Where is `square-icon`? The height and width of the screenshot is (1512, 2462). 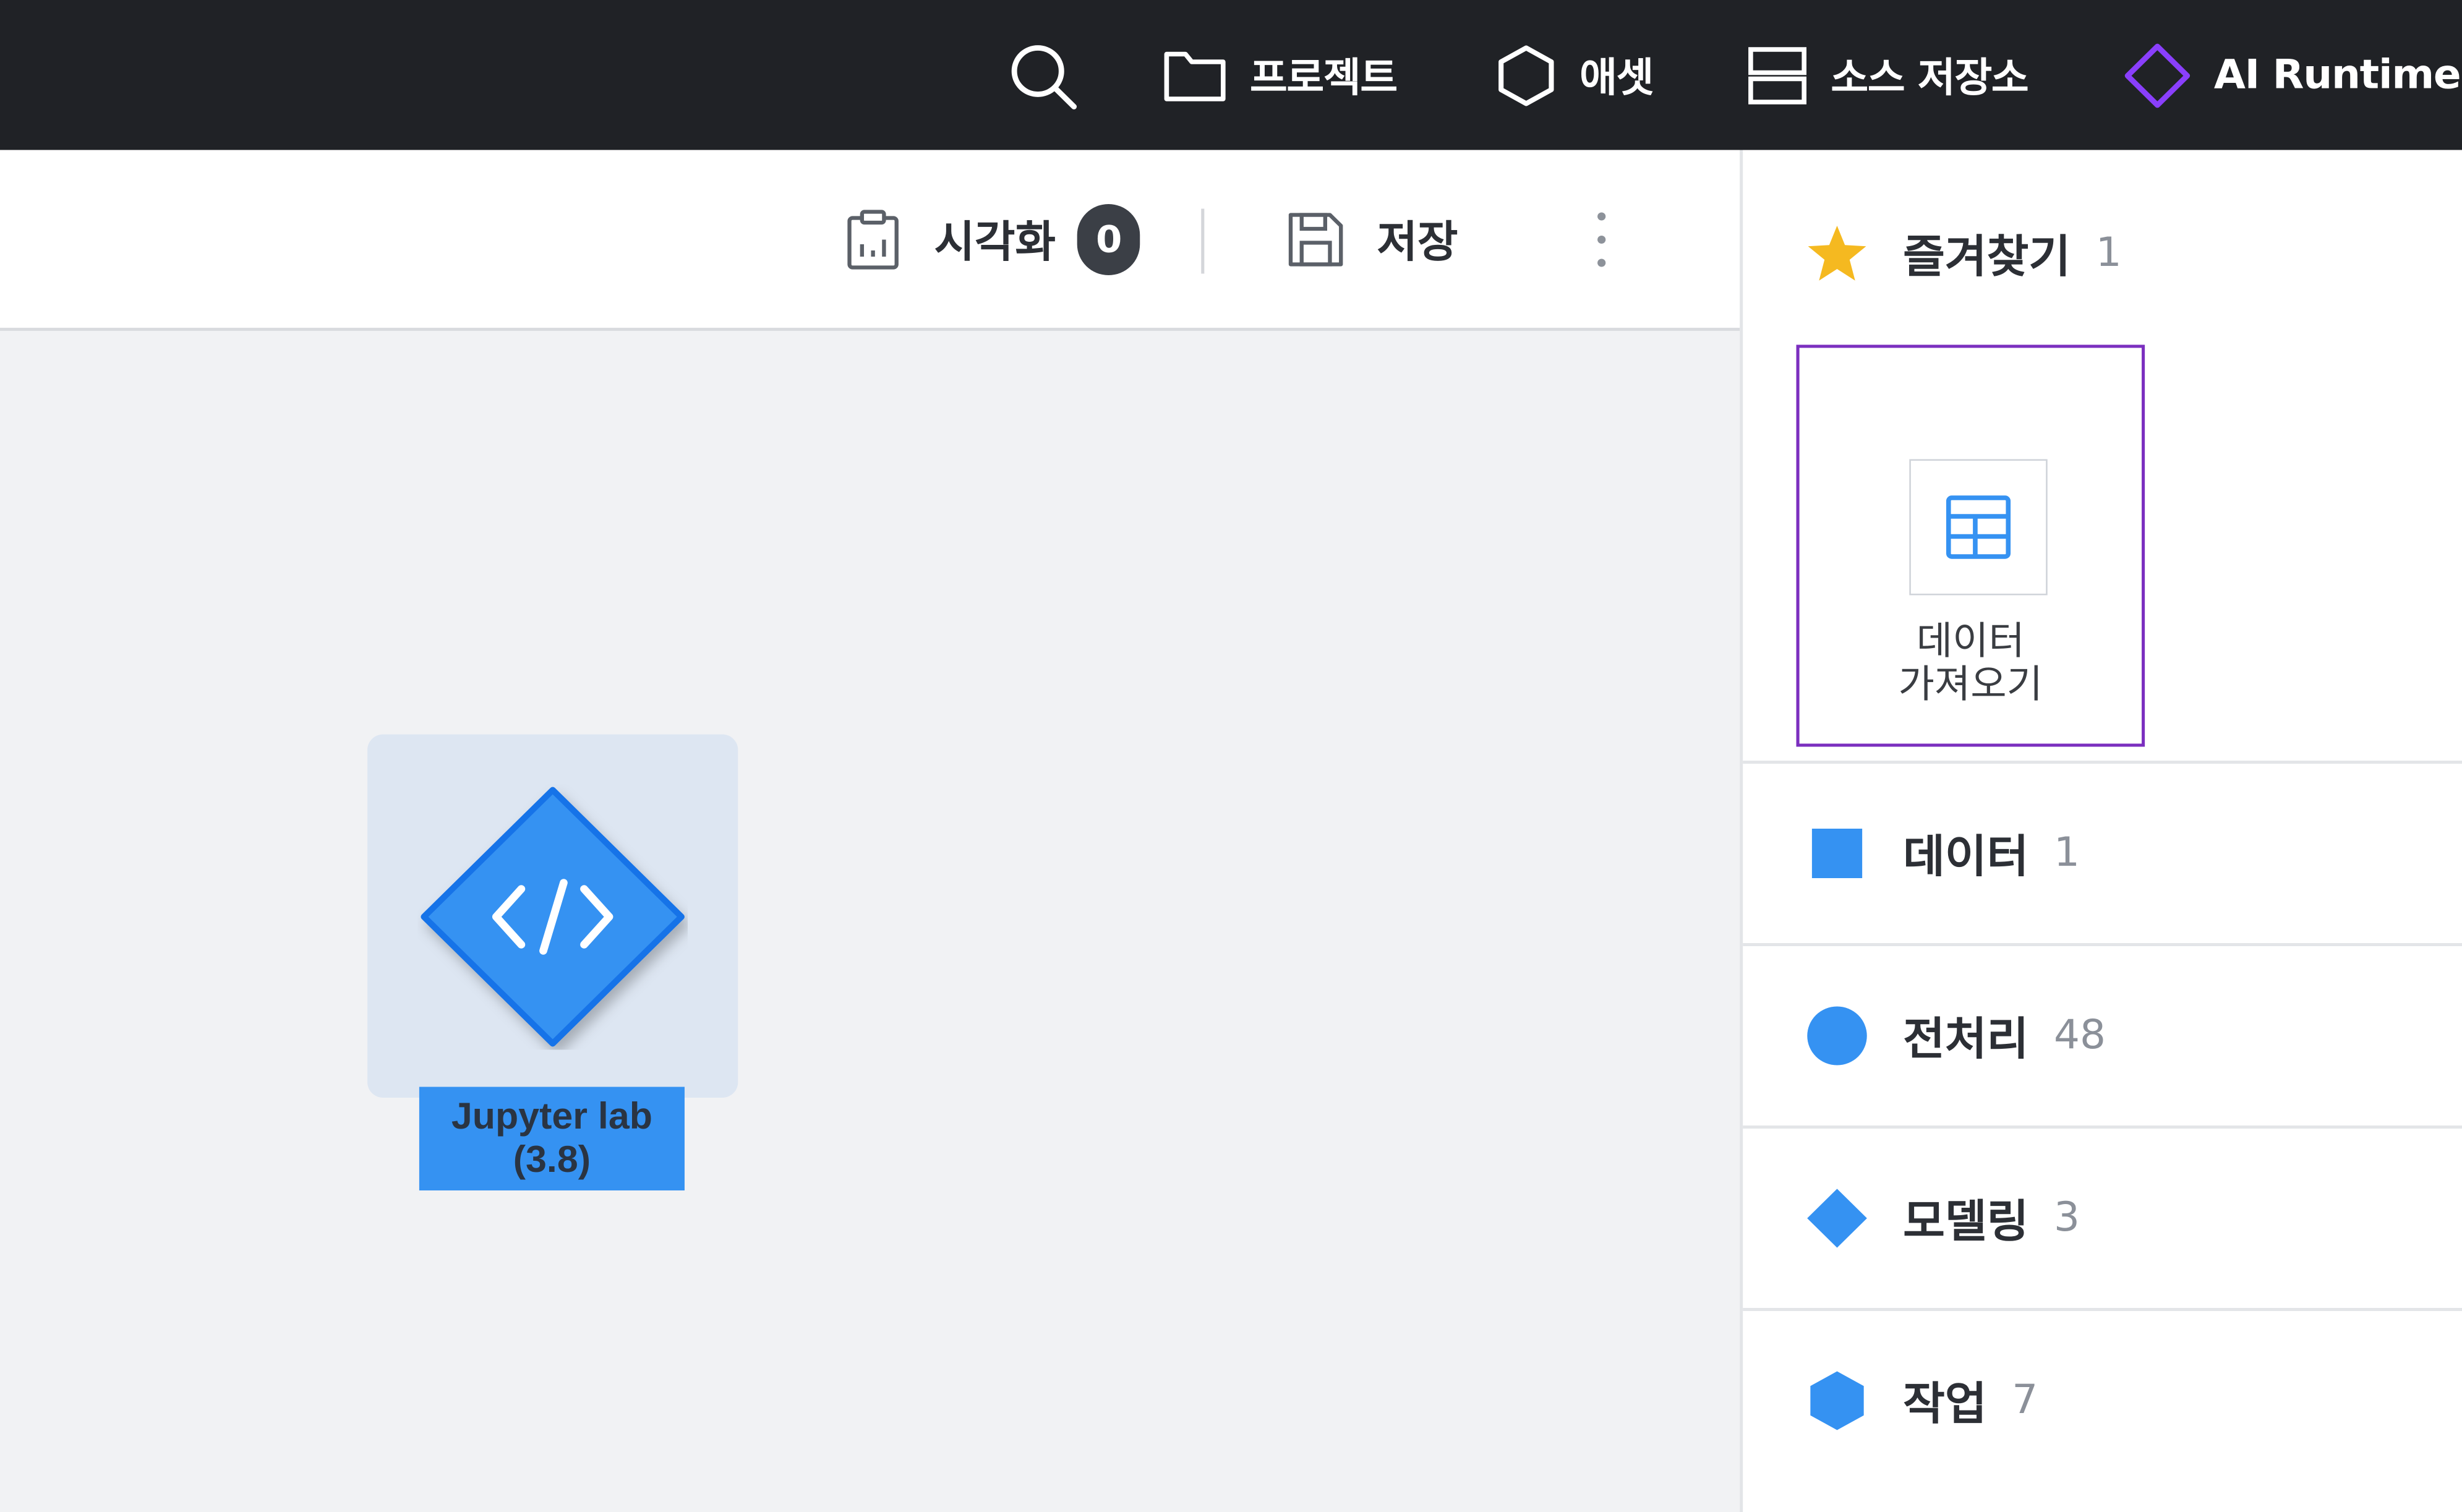
square-icon is located at coordinates (1837, 853).